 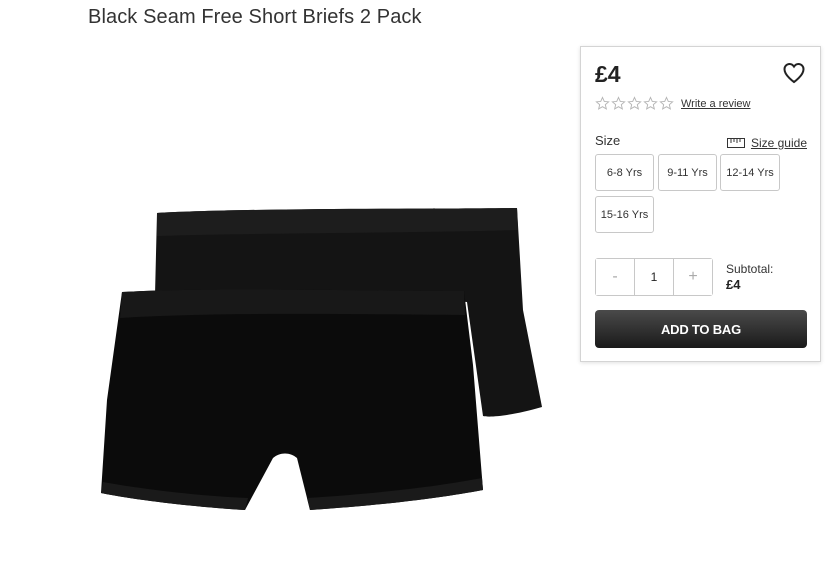 I want to click on size-option-6-8: 6-8 Yrs, so click(x=624, y=172).